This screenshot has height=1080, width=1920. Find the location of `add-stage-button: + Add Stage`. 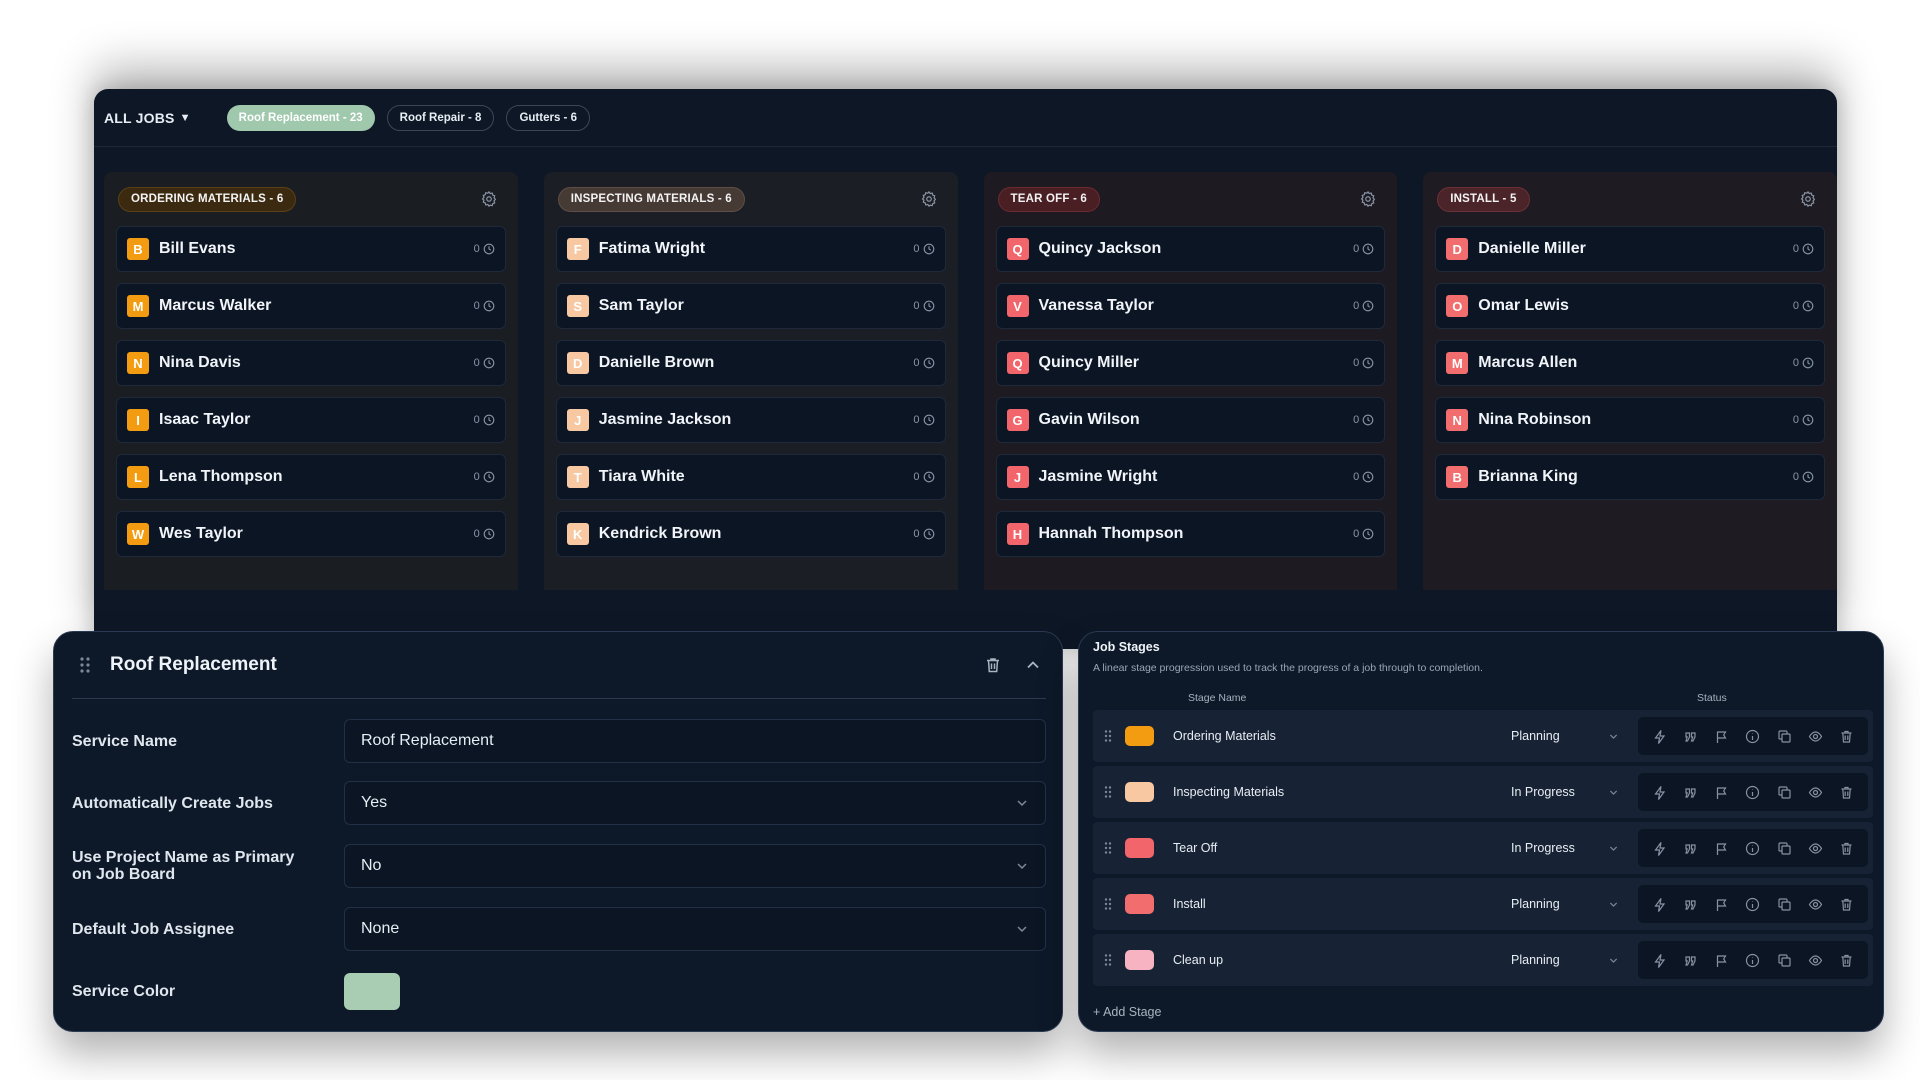

add-stage-button: + Add Stage is located at coordinates (1127, 1012).